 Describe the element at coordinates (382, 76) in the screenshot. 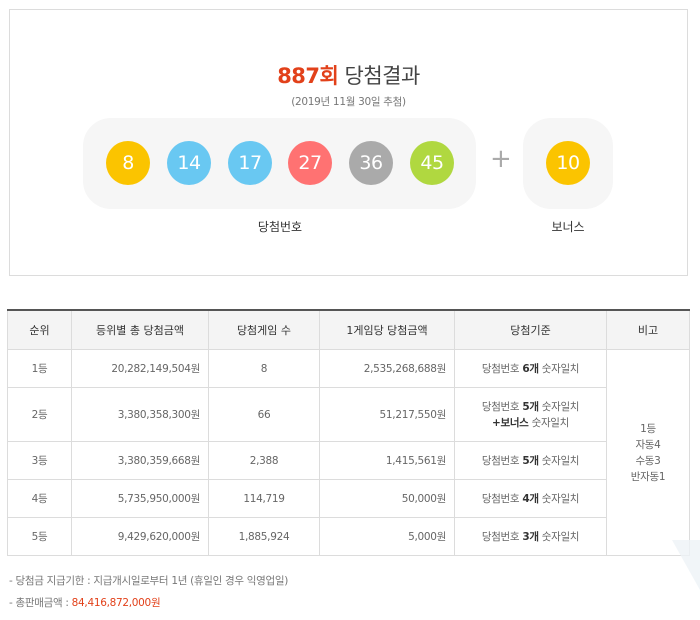

I see `title-suffix: 당첨결과` at that location.